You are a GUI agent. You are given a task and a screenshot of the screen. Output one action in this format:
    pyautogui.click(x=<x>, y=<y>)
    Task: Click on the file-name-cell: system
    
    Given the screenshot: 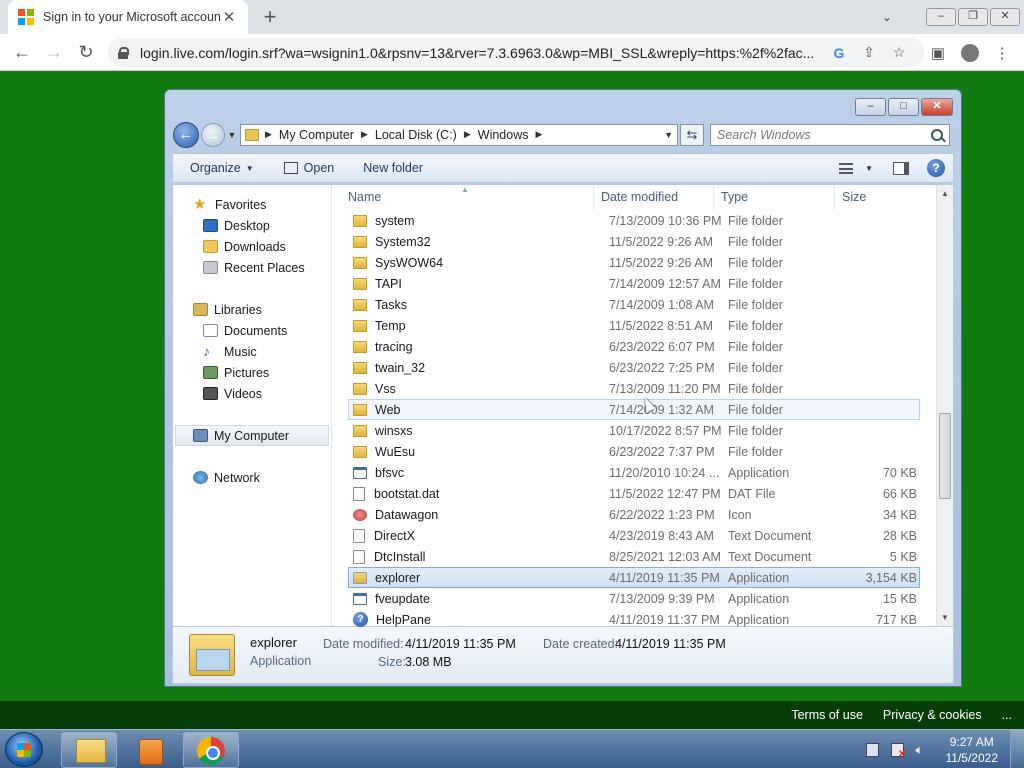 What is the action you would take?
    pyautogui.click(x=476, y=221)
    